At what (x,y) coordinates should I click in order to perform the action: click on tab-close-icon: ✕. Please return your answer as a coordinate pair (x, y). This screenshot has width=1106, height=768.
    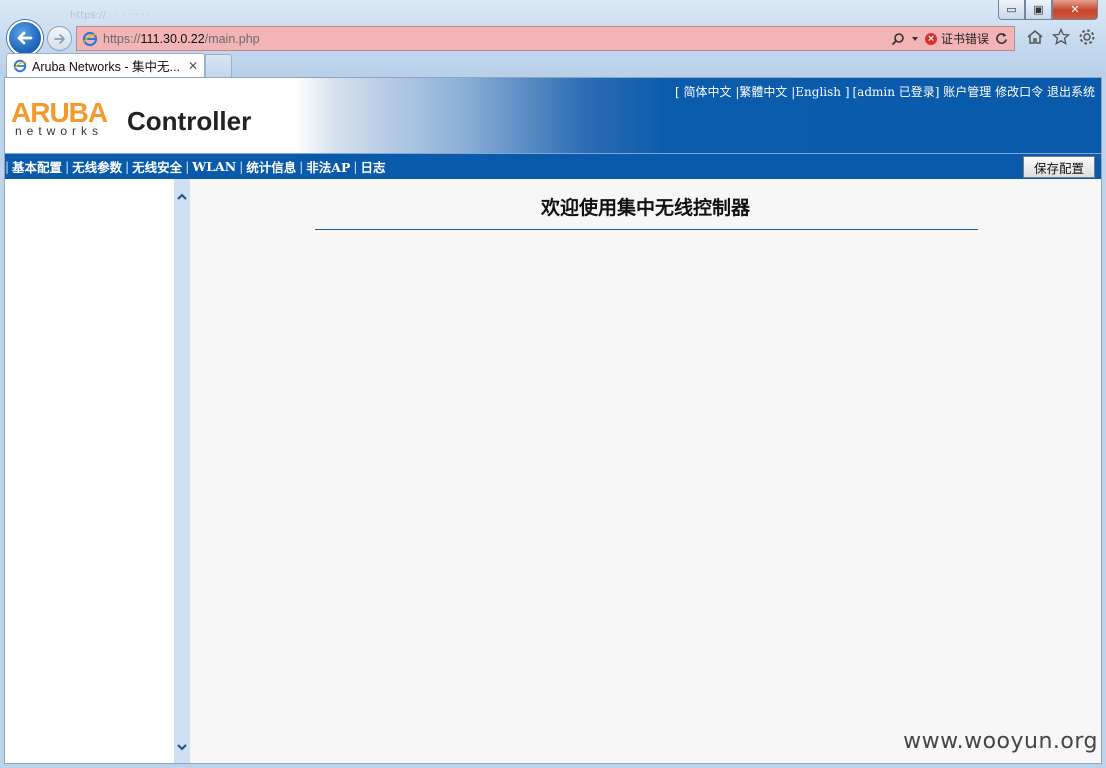
    Looking at the image, I should click on (193, 66).